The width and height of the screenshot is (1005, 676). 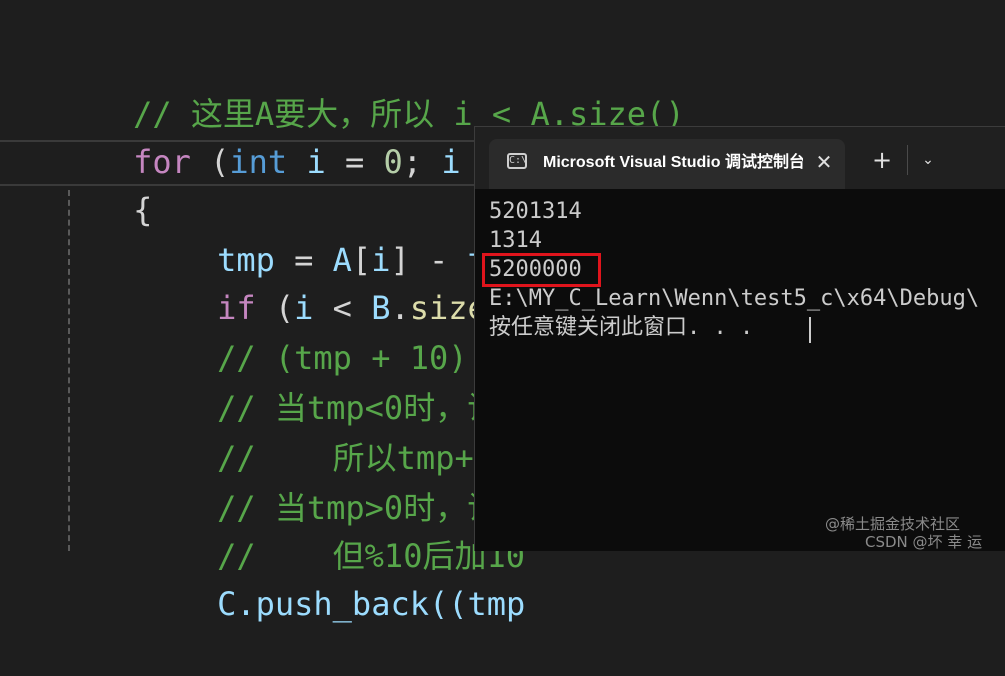 What do you see at coordinates (621, 327) in the screenshot?
I see `output-line-5: 按任意键关闭此窗口. . .` at bounding box center [621, 327].